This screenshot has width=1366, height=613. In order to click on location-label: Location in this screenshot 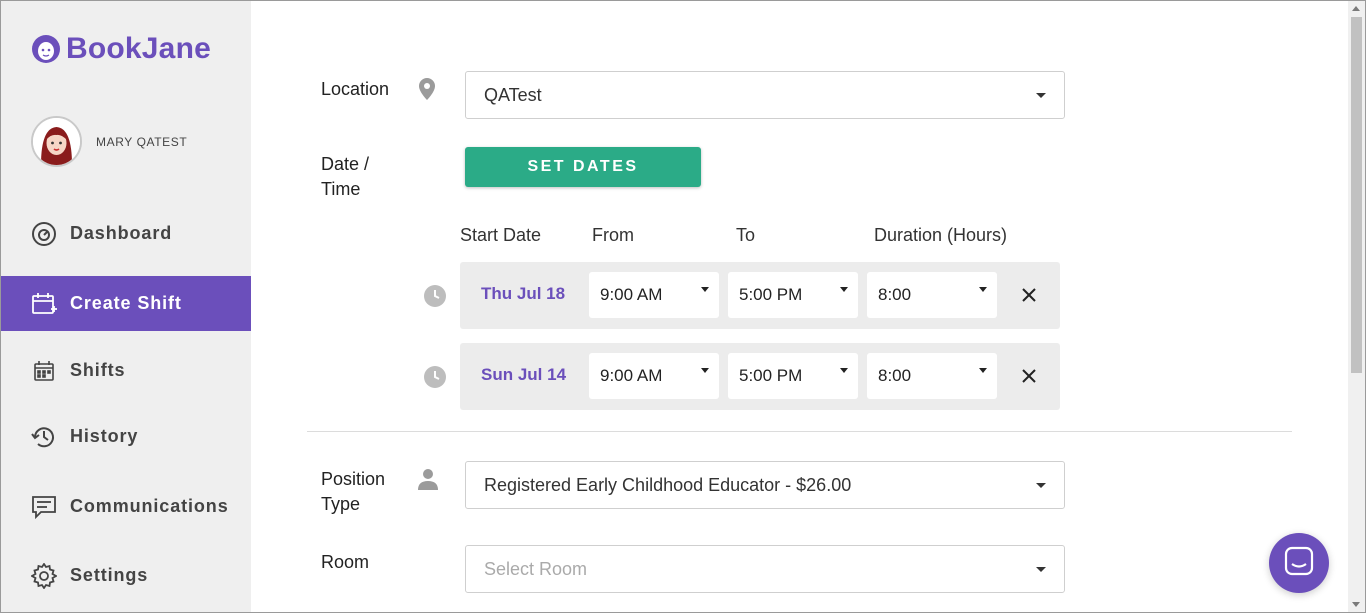, I will do `click(355, 89)`.